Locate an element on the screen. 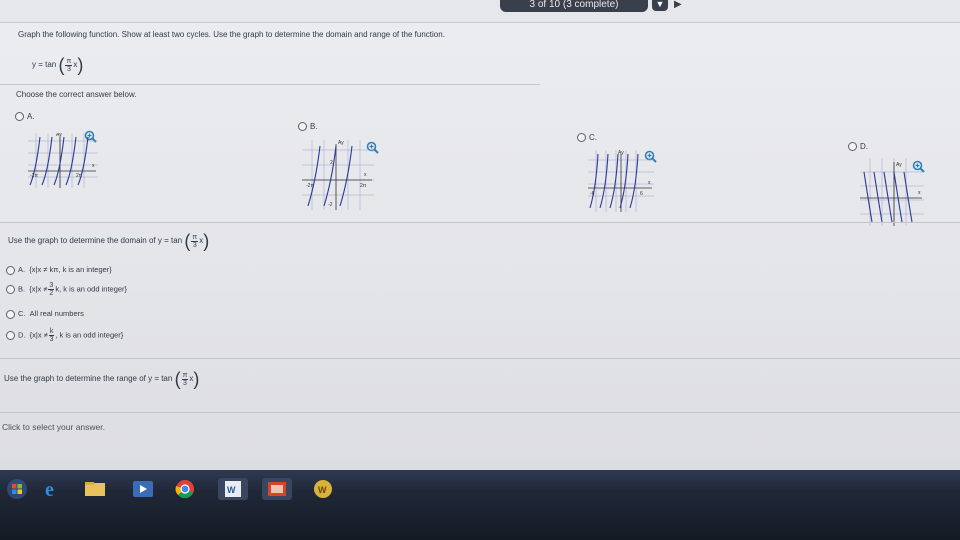 The image size is (960, 540). function-display: y = tan (π 3 x) is located at coordinates (57, 65).